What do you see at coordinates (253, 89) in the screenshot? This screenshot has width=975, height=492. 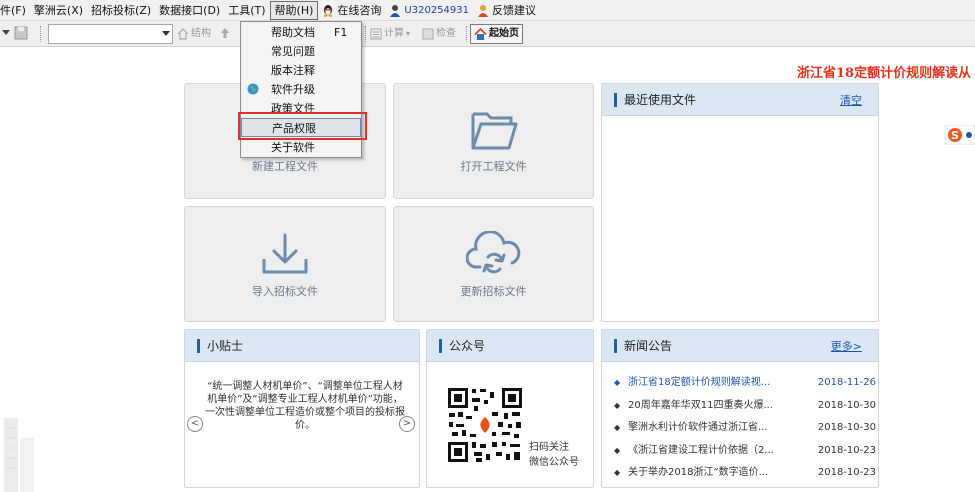 I see `globe-icon` at bounding box center [253, 89].